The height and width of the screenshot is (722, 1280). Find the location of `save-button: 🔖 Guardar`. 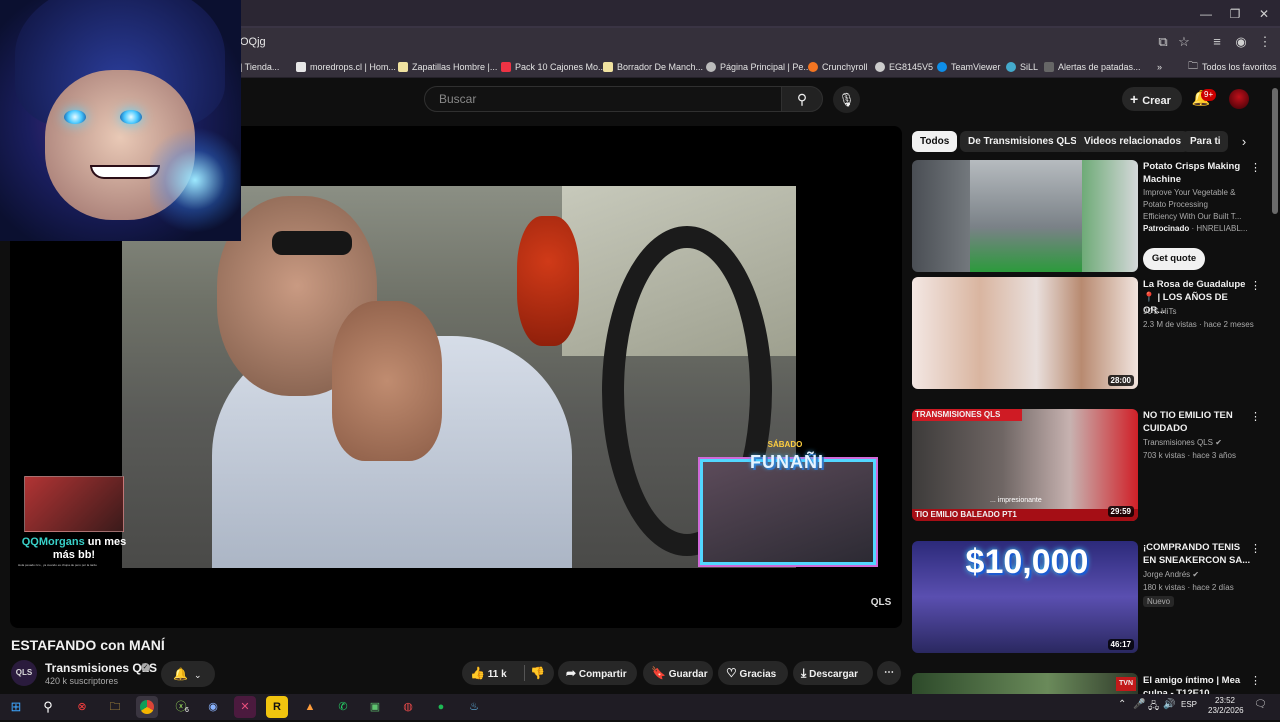

save-button: 🔖 Guardar is located at coordinates (678, 673).